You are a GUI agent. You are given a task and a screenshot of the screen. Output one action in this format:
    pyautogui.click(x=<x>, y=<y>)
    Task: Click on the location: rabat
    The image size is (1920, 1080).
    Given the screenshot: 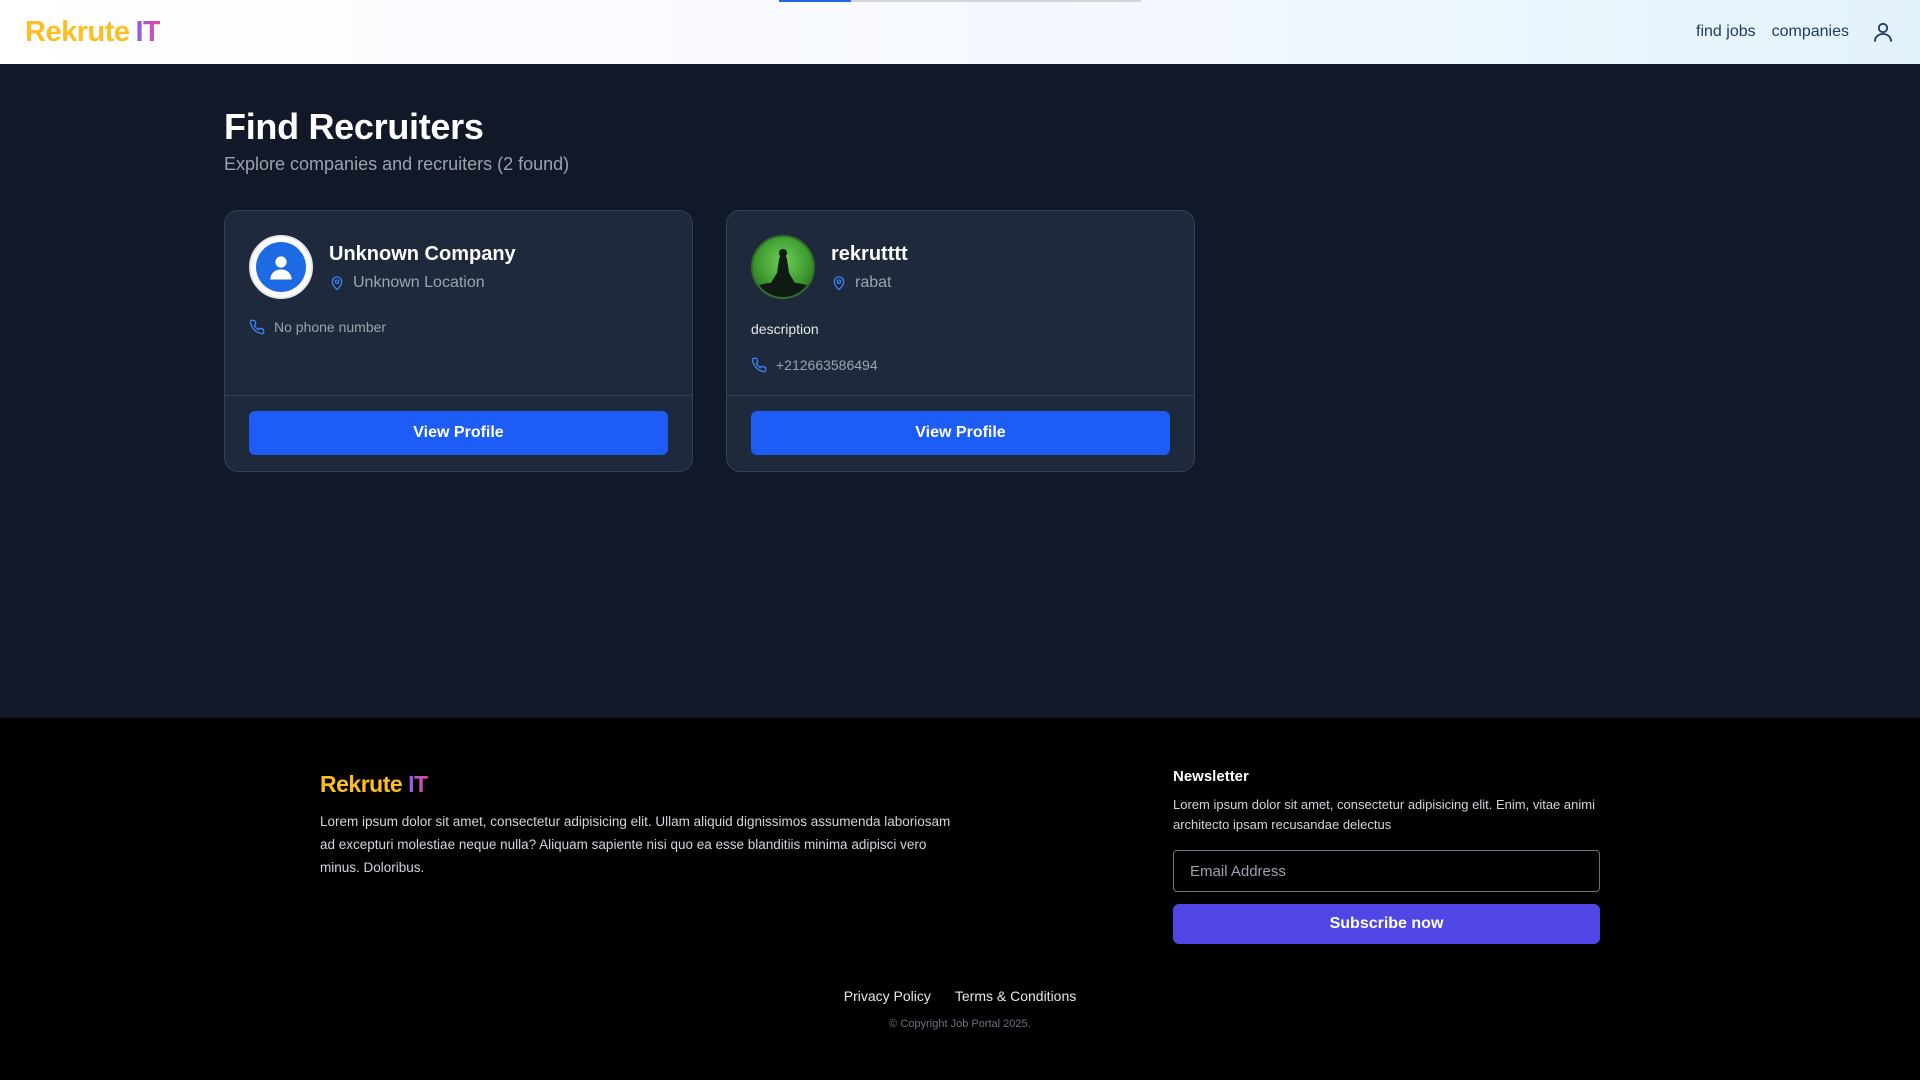 What is the action you would take?
    pyautogui.click(x=869, y=283)
    